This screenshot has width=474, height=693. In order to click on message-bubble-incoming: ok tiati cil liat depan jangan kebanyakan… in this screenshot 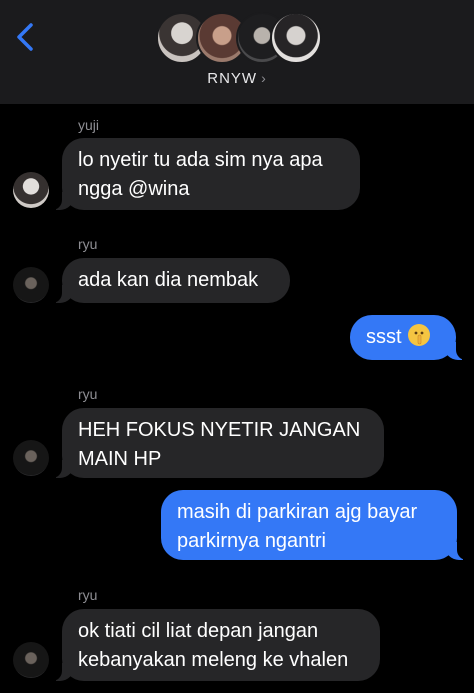, I will do `click(216, 645)`.